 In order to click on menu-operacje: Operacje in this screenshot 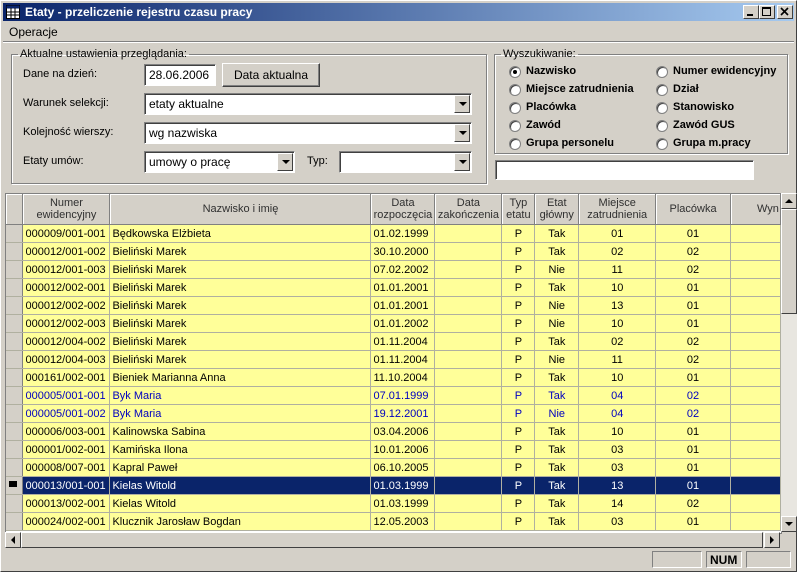, I will do `click(33, 32)`.